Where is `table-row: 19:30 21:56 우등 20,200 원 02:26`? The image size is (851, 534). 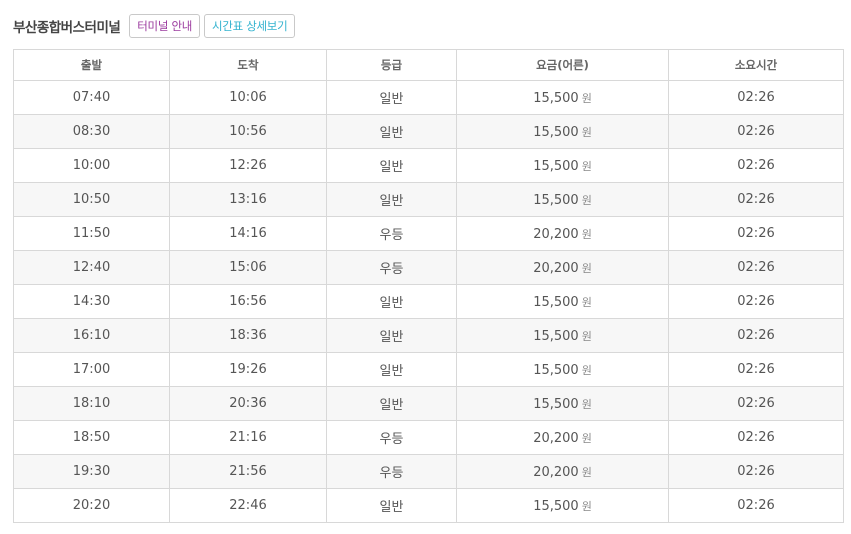 table-row: 19:30 21:56 우등 20,200 원 02:26 is located at coordinates (428, 471).